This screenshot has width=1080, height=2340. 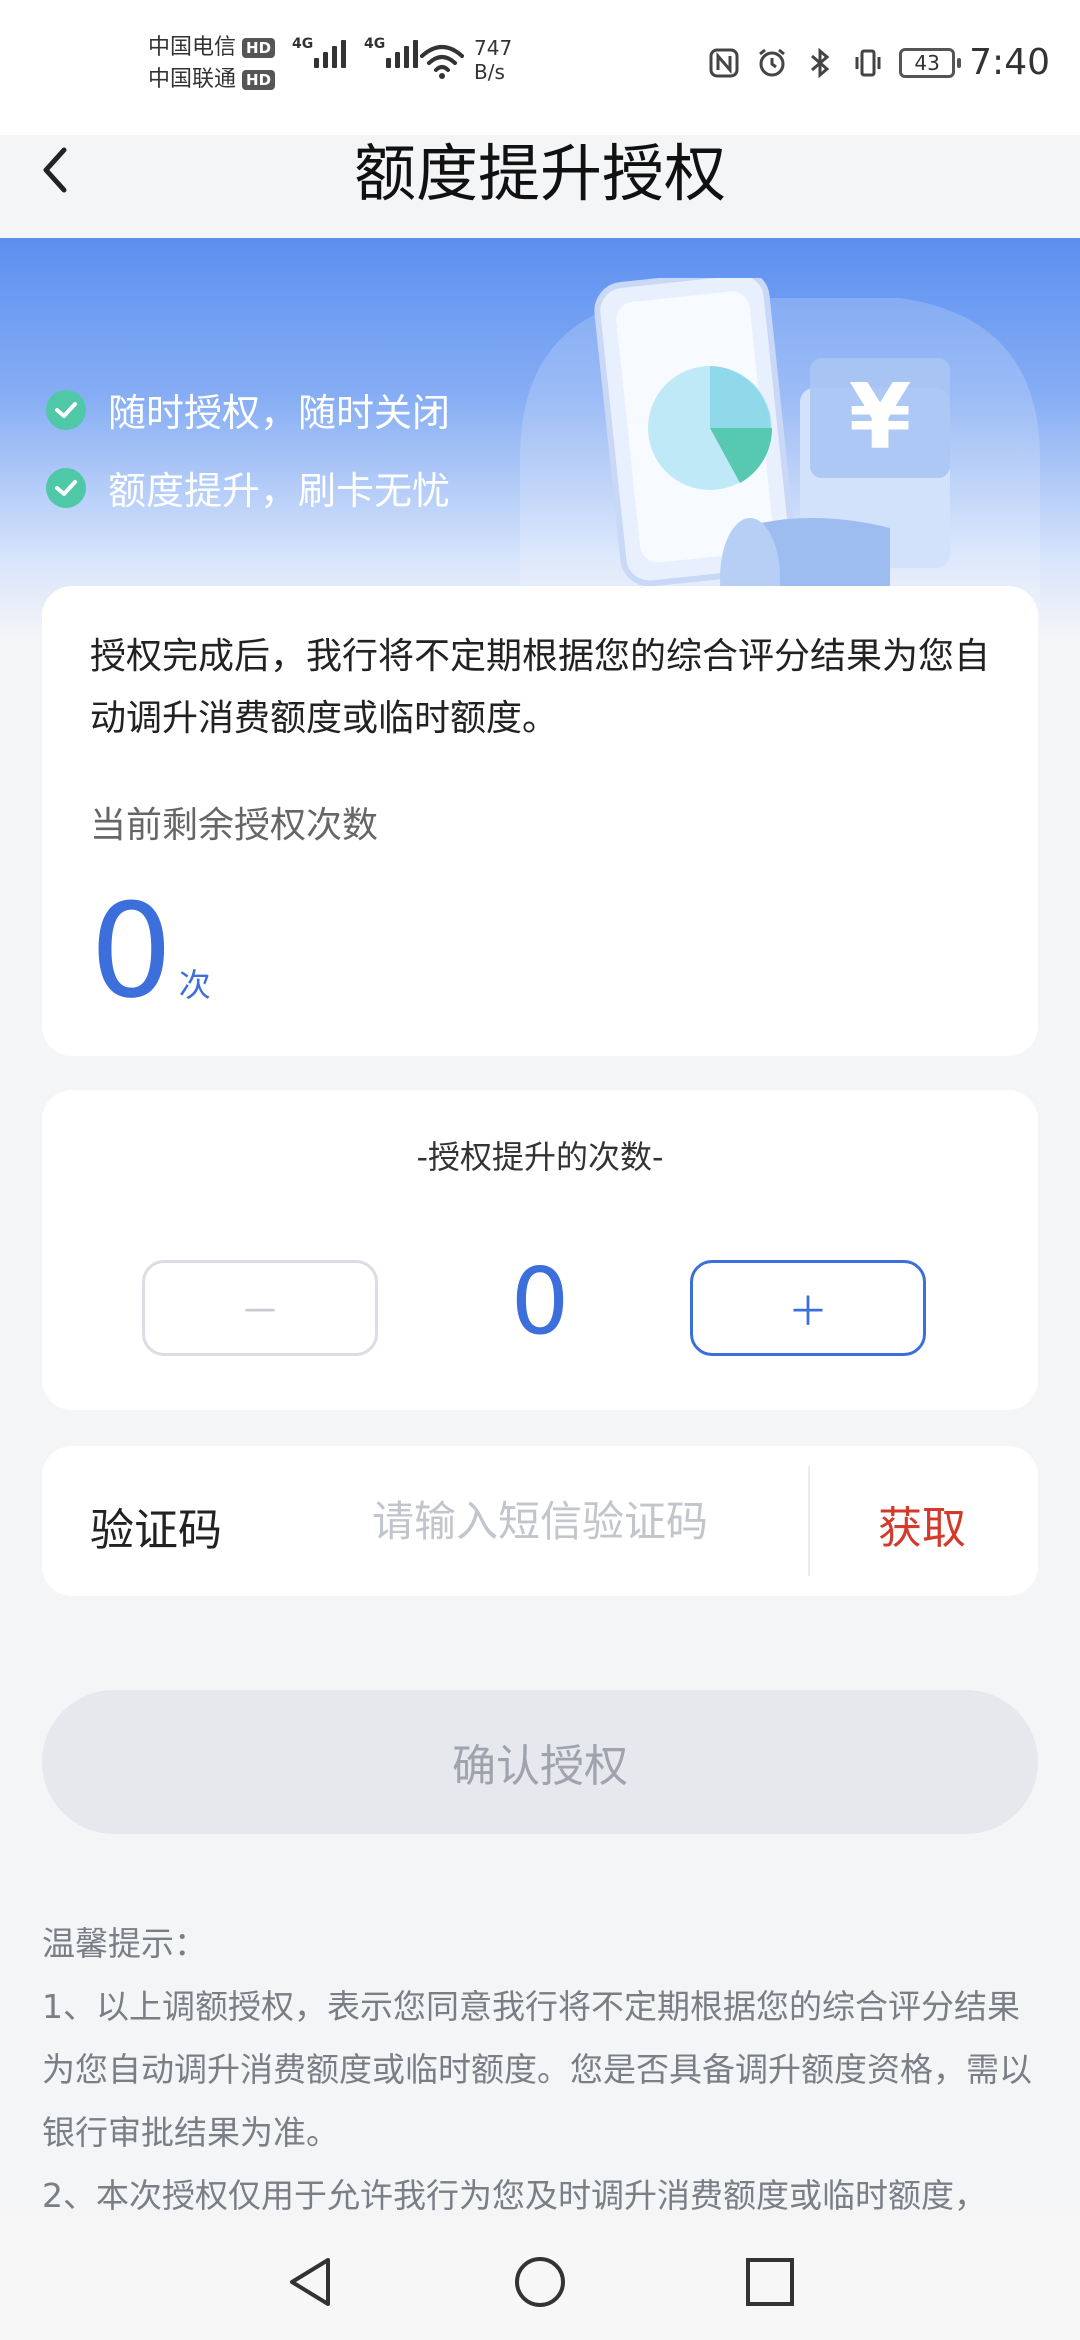 I want to click on nav-home-icon, so click(x=540, y=2282).